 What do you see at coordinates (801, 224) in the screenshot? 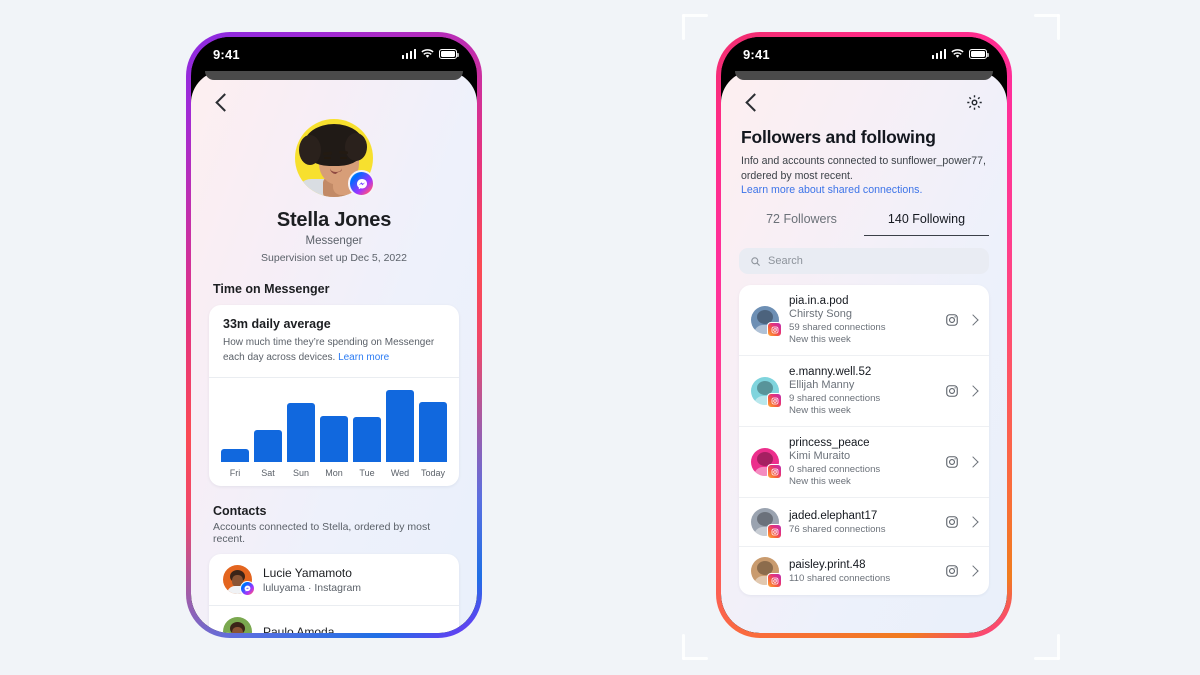
I see `tab-followers: 72 Followers` at bounding box center [801, 224].